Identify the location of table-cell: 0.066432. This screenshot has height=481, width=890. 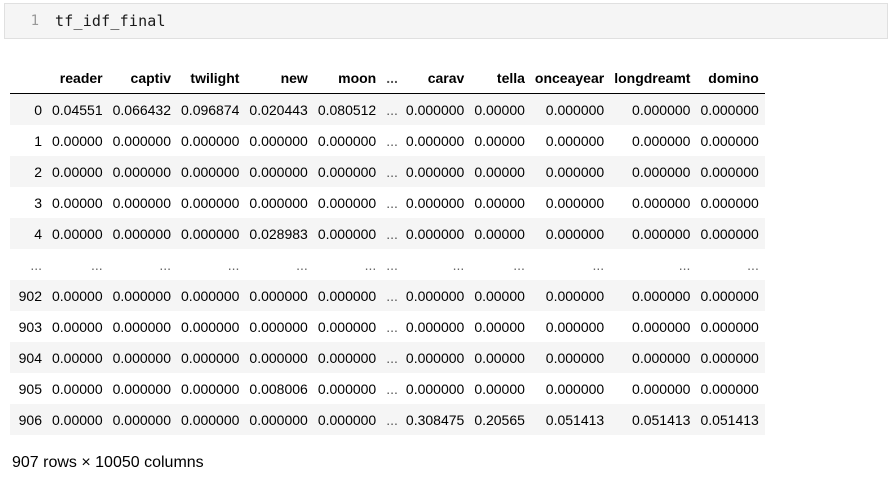
(142, 109).